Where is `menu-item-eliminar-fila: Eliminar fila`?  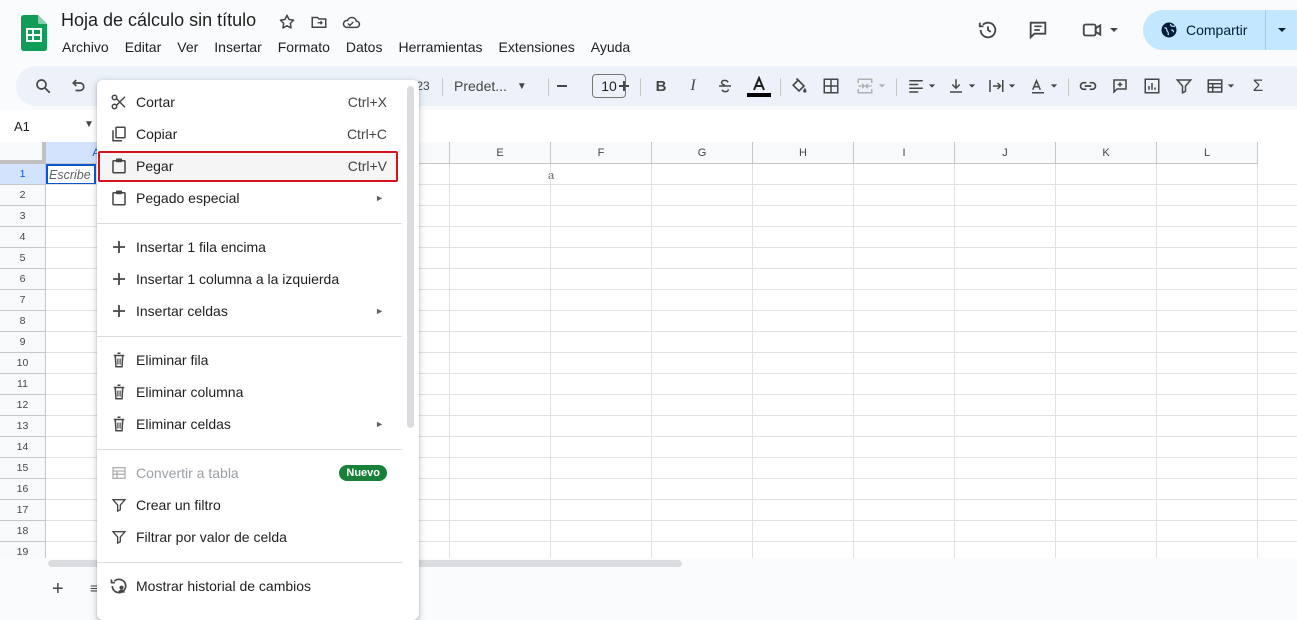 menu-item-eliminar-fila: Eliminar fila is located at coordinates (249, 360).